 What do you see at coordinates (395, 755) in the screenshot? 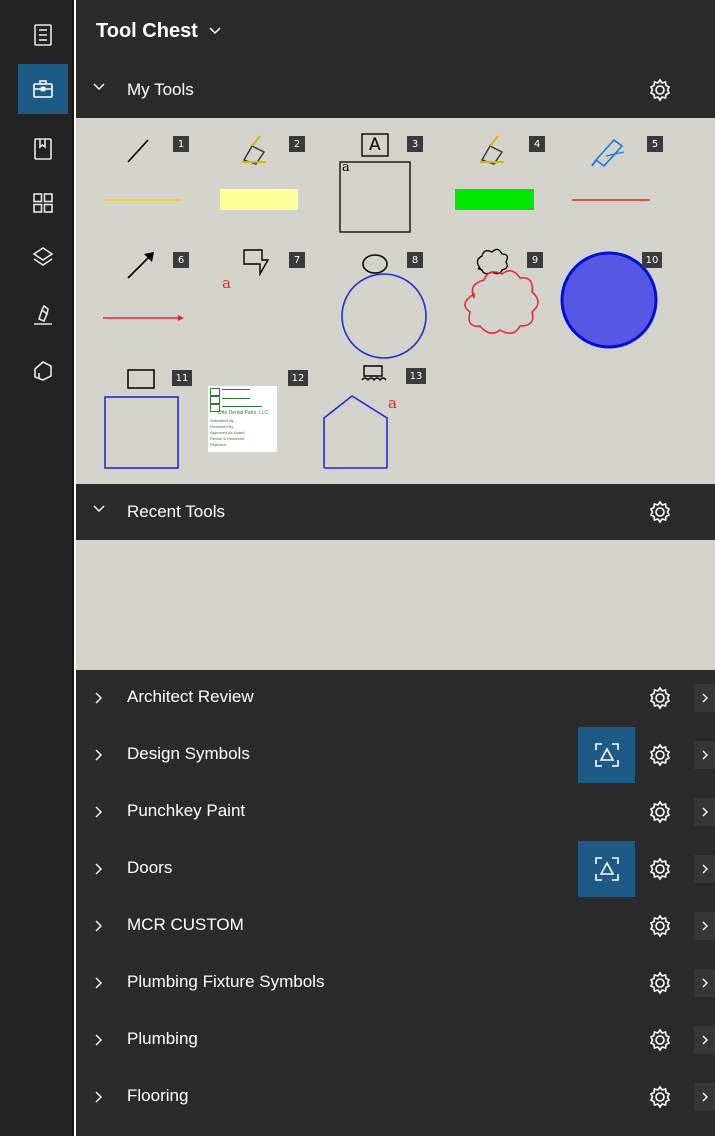
I see `category-row: Design Symbols` at bounding box center [395, 755].